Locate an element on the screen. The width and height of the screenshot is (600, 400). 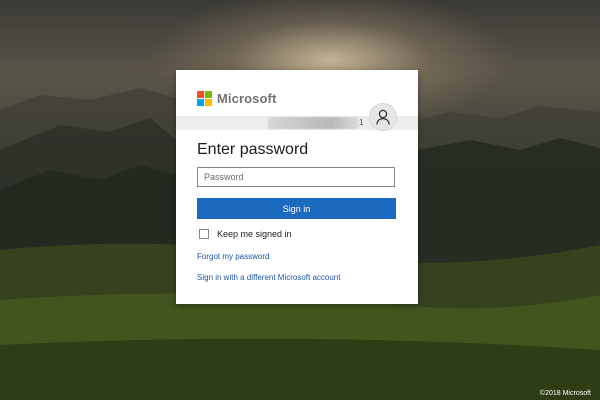
keep-signed-in-option: Keep me signed in is located at coordinates (245, 234).